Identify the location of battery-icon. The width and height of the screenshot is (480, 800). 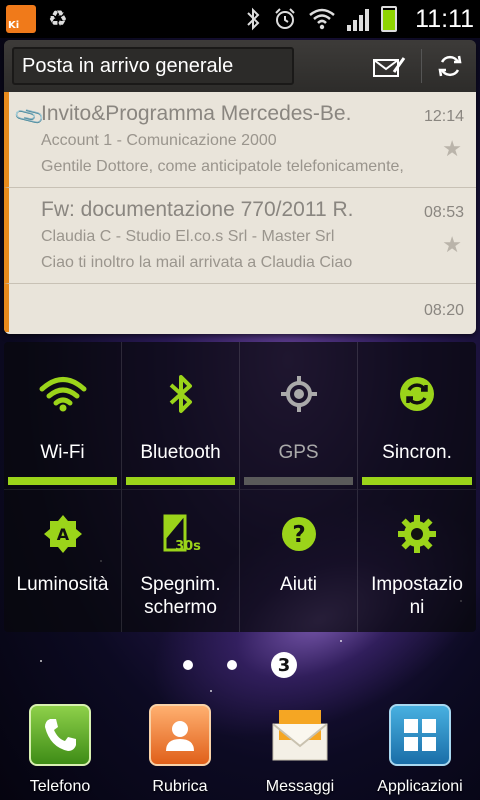
(389, 19).